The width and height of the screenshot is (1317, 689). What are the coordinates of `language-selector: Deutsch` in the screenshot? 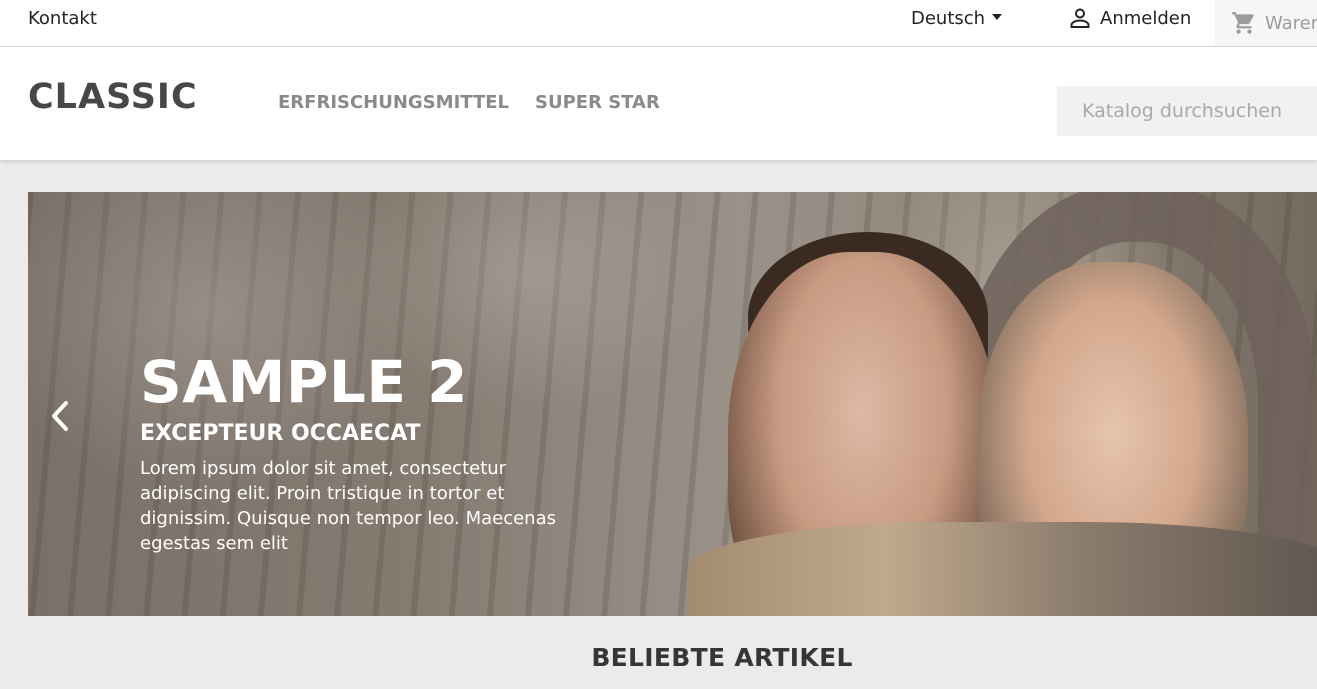 It's located at (957, 18).